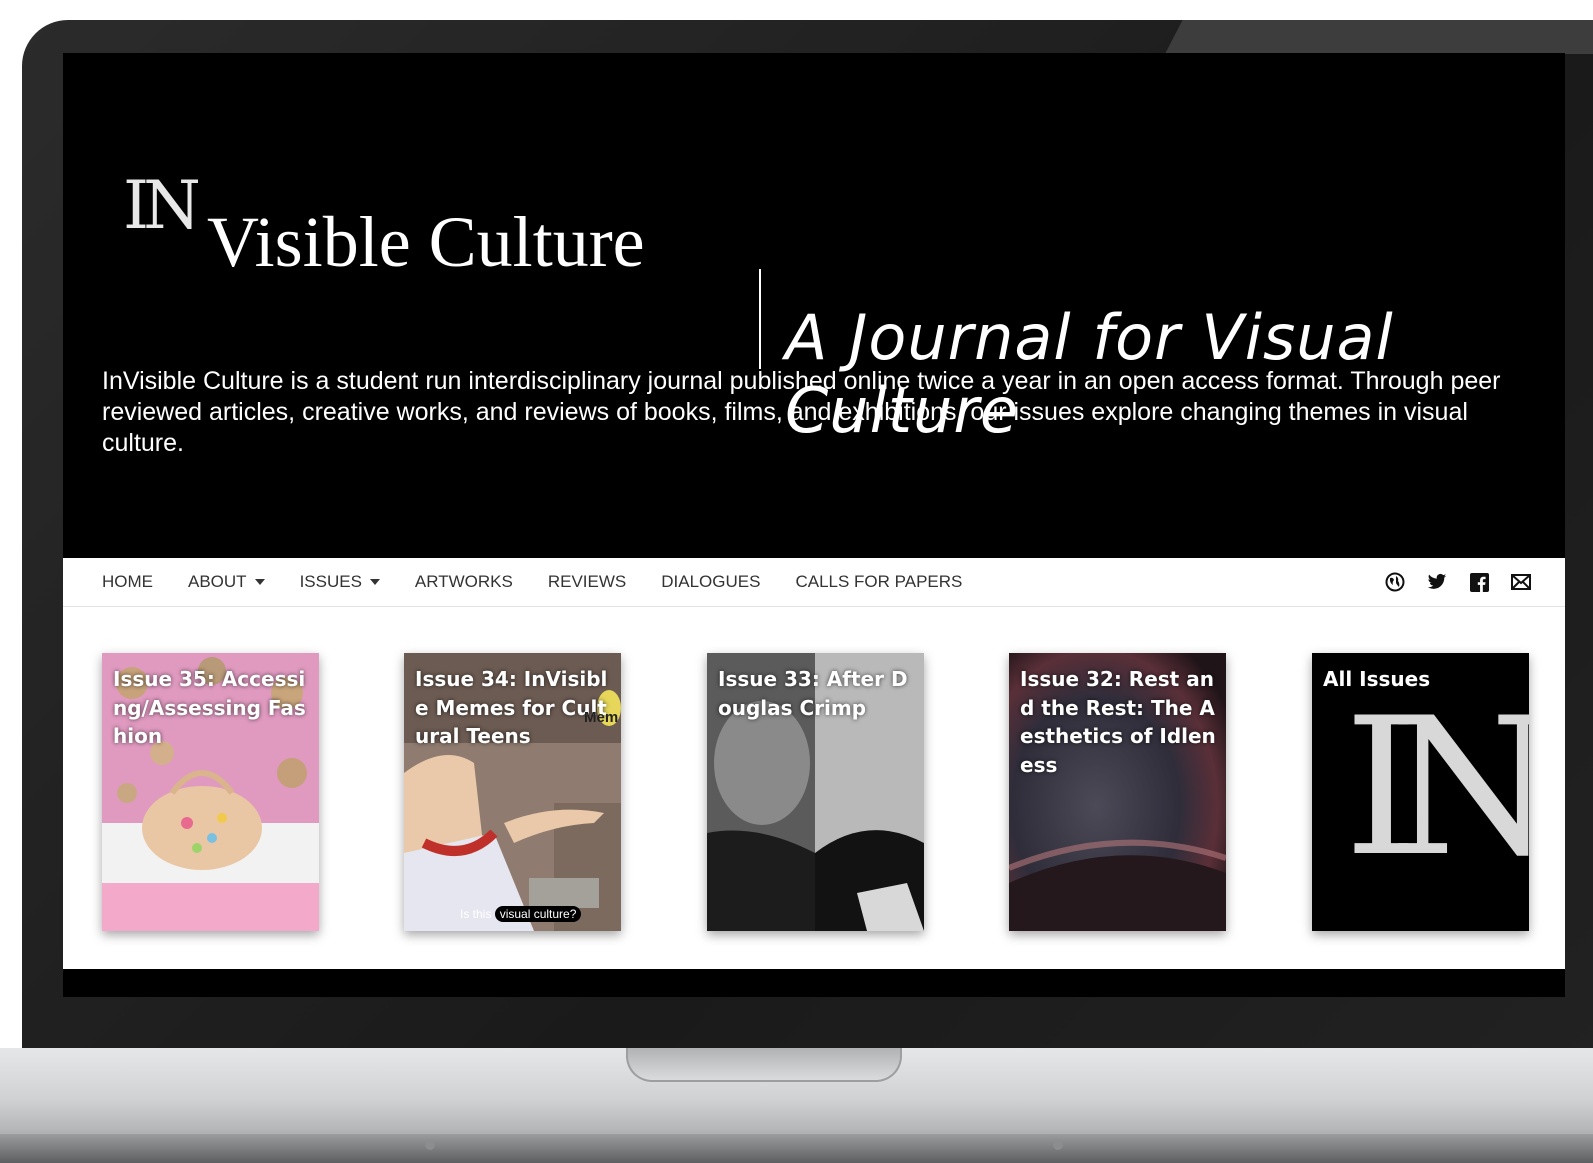 Image resolution: width=1593 pixels, height=1163 pixels. I want to click on nav-calls-for-papers: CALLS FOR PAPERS, so click(878, 582).